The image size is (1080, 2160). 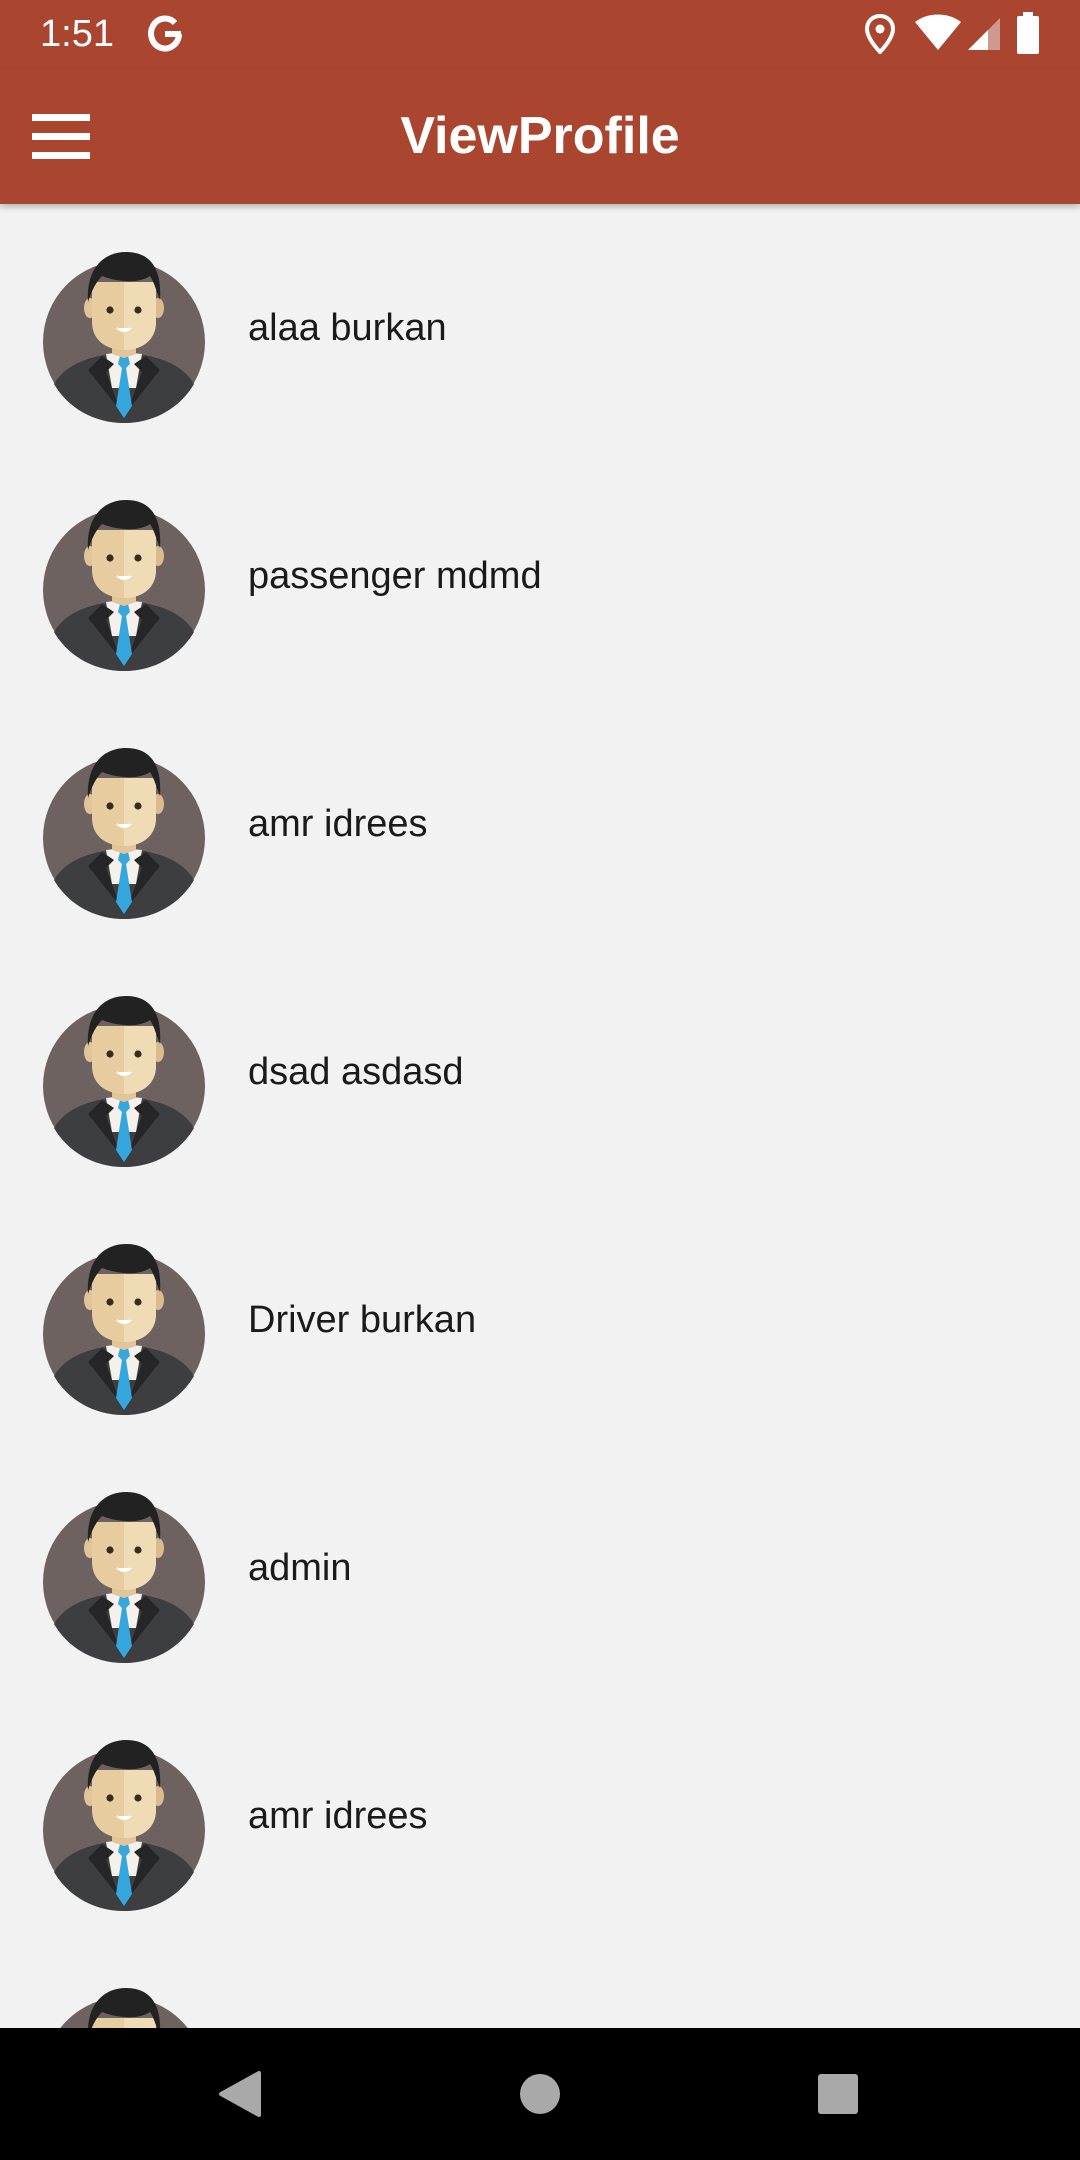 I want to click on back-button, so click(x=240, y=2094).